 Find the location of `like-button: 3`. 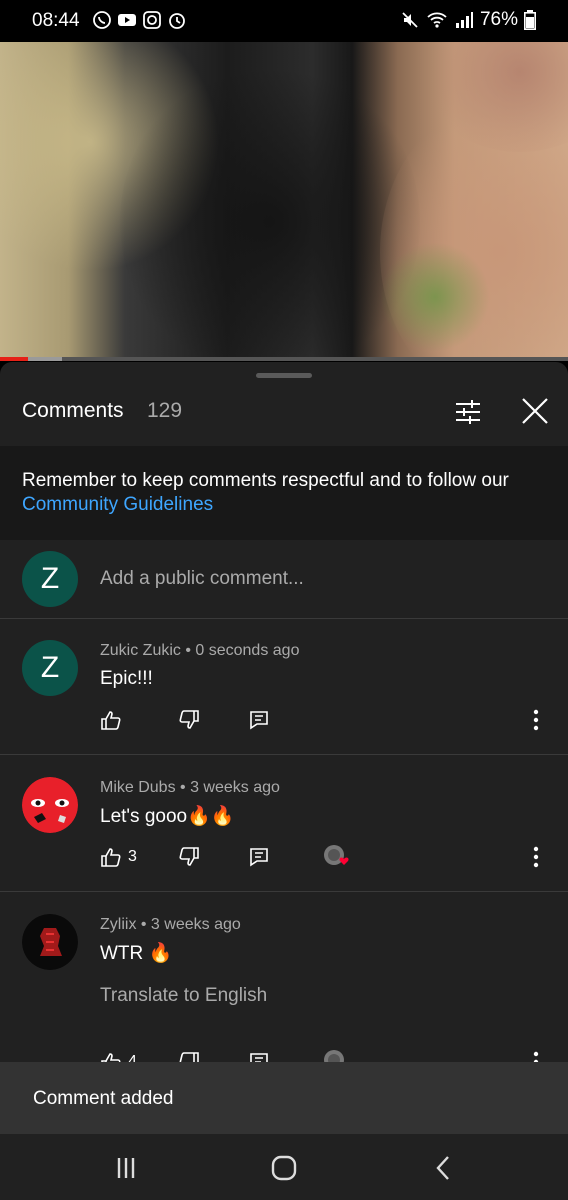

like-button: 3 is located at coordinates (118, 857).